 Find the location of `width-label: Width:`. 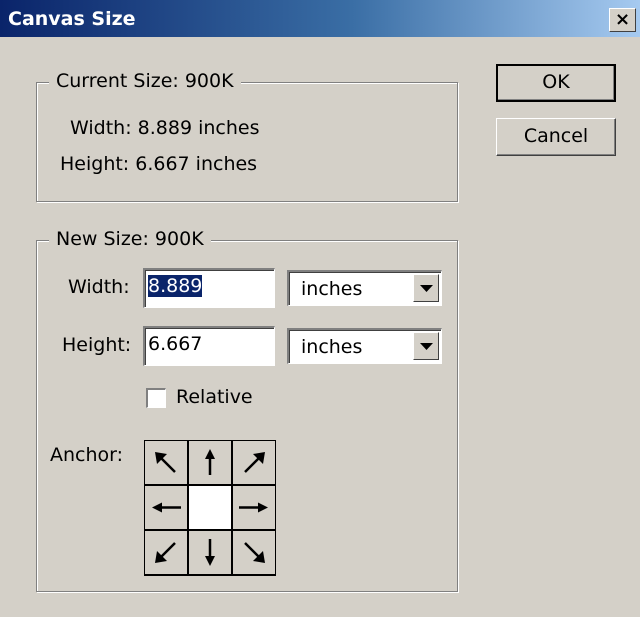

width-label: Width: is located at coordinates (99, 287).